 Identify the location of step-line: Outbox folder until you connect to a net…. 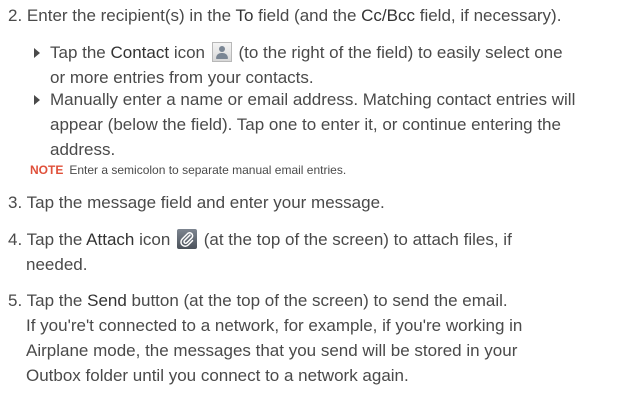
(217, 375).